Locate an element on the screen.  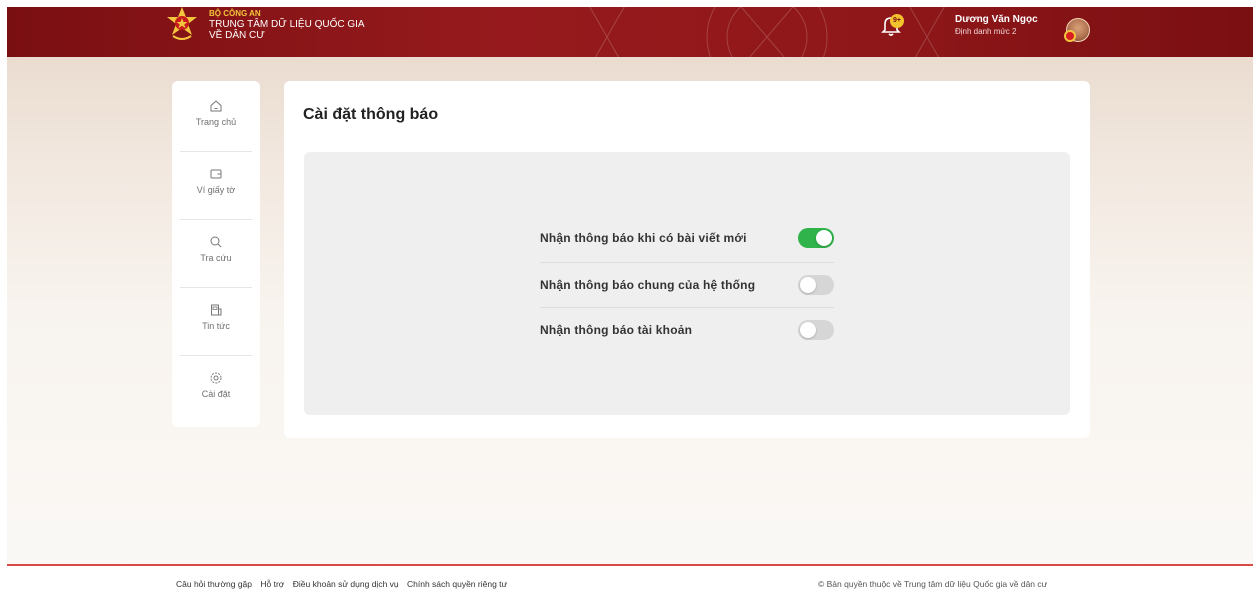
brand-line-1: BỘ CÔNG AN is located at coordinates (235, 13).